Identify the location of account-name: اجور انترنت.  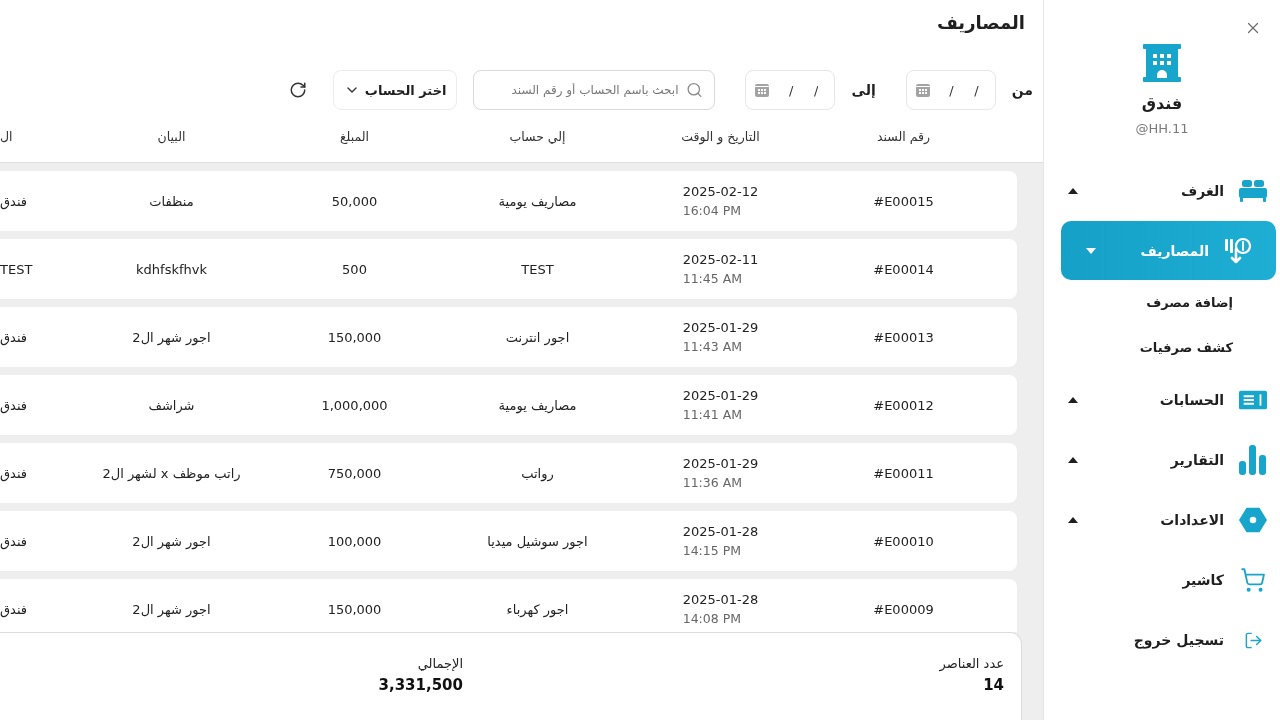
(537, 337).